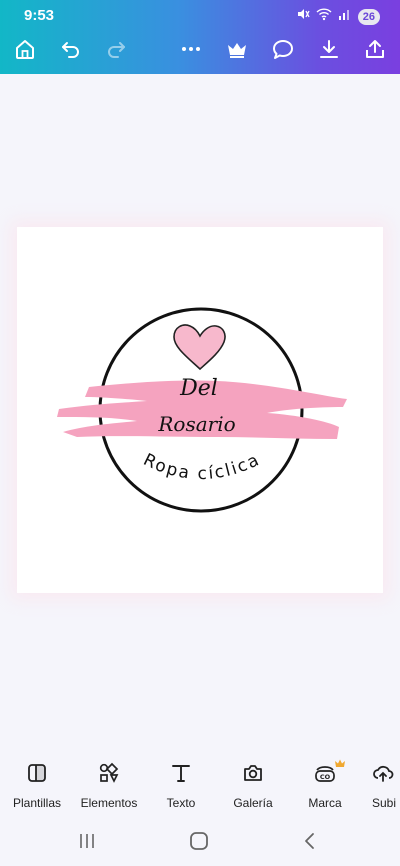 The height and width of the screenshot is (866, 400). I want to click on more-button, so click(191, 49).